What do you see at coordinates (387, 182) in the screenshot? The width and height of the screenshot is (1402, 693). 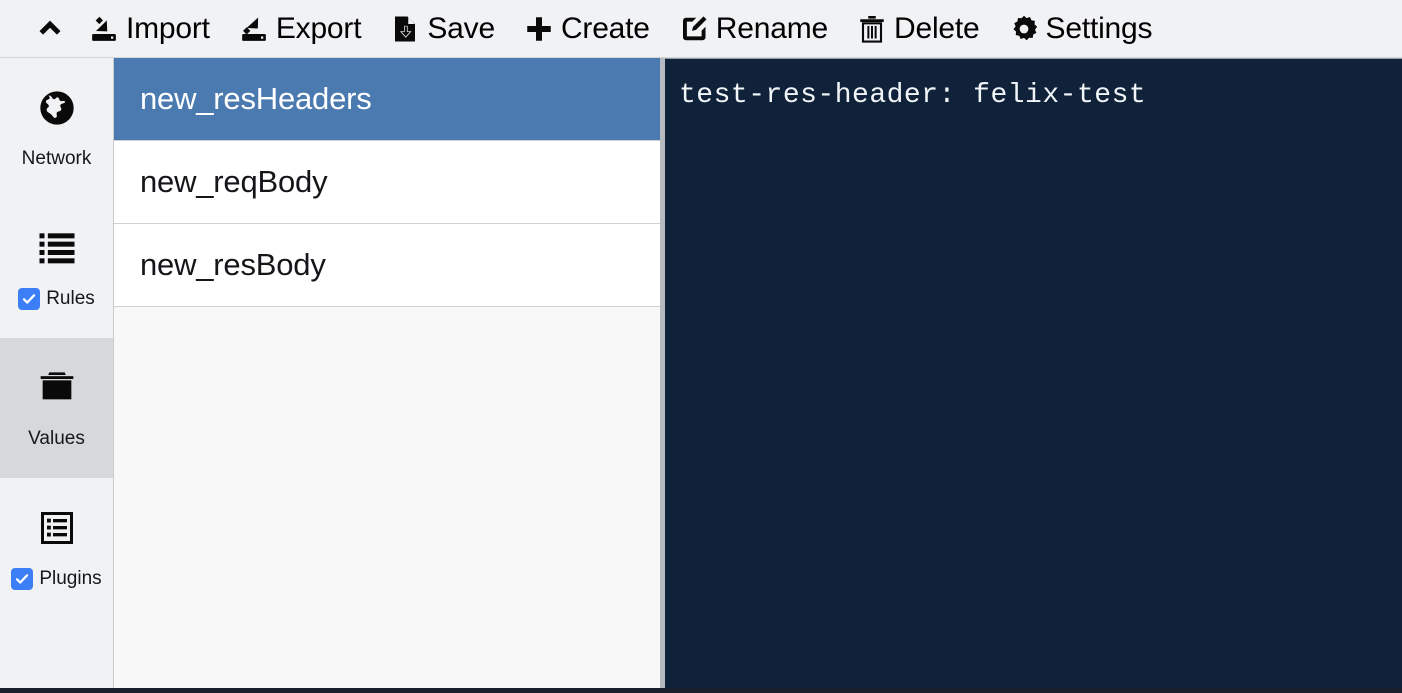 I see `list-item: new_reqBody` at bounding box center [387, 182].